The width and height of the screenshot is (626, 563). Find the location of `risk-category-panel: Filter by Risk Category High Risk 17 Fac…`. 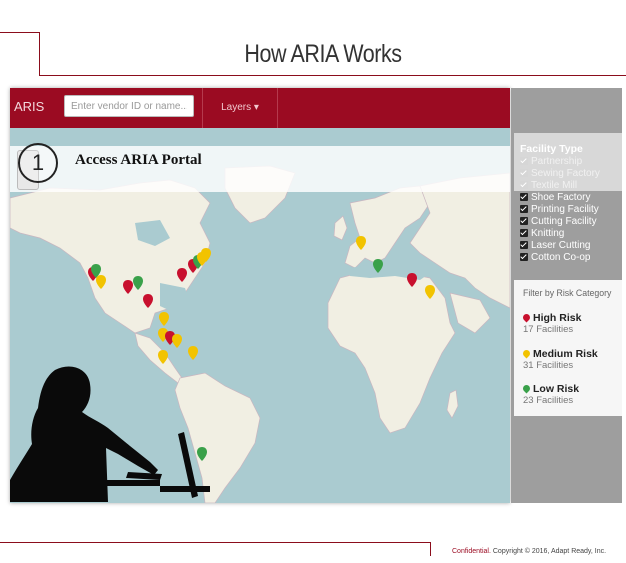

risk-category-panel: Filter by Risk Category High Risk 17 Fac… is located at coordinates (568, 348).